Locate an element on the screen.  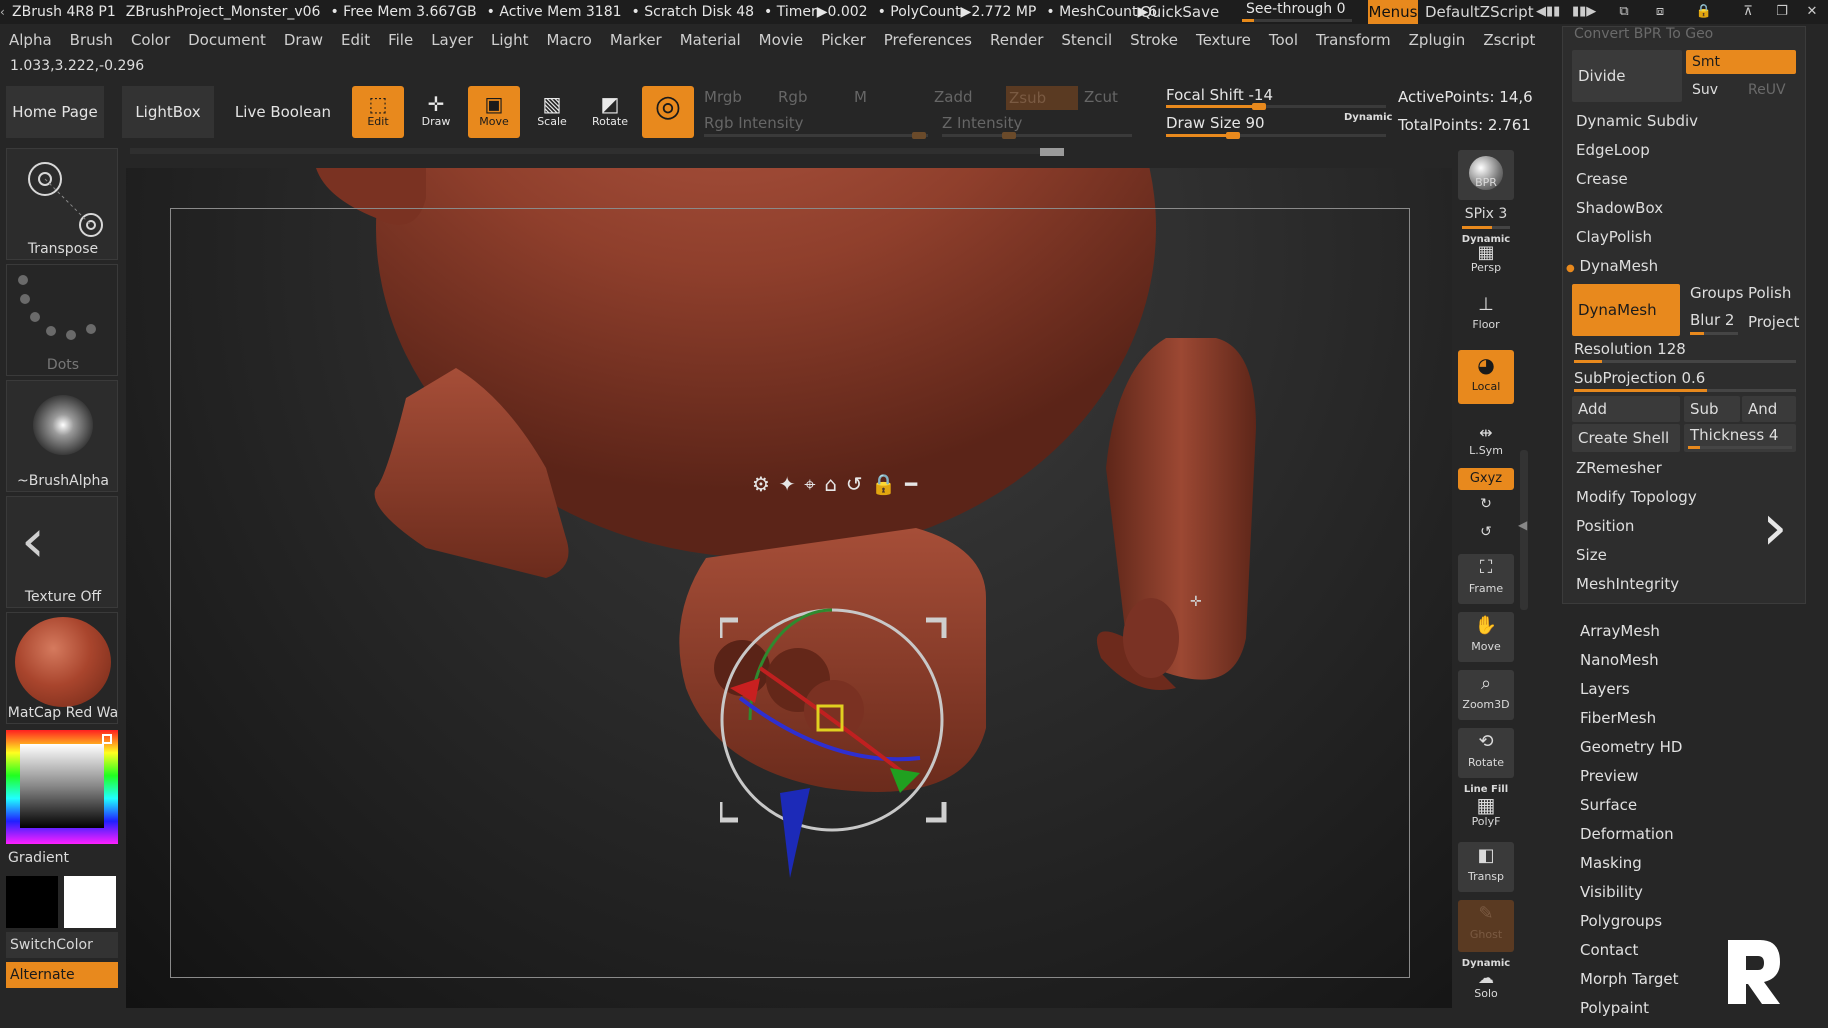
menu-layer: Layer is located at coordinates (452, 40).